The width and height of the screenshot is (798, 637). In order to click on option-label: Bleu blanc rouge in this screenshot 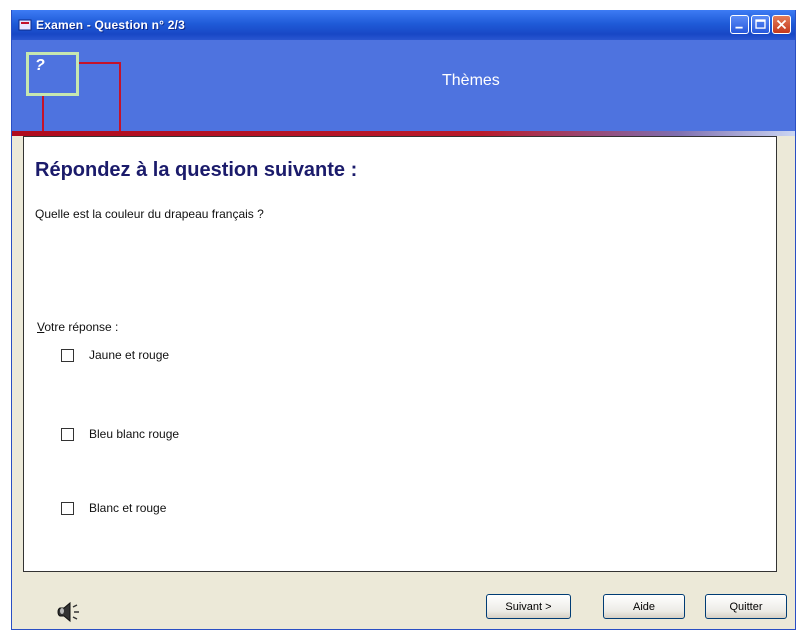, I will do `click(134, 434)`.